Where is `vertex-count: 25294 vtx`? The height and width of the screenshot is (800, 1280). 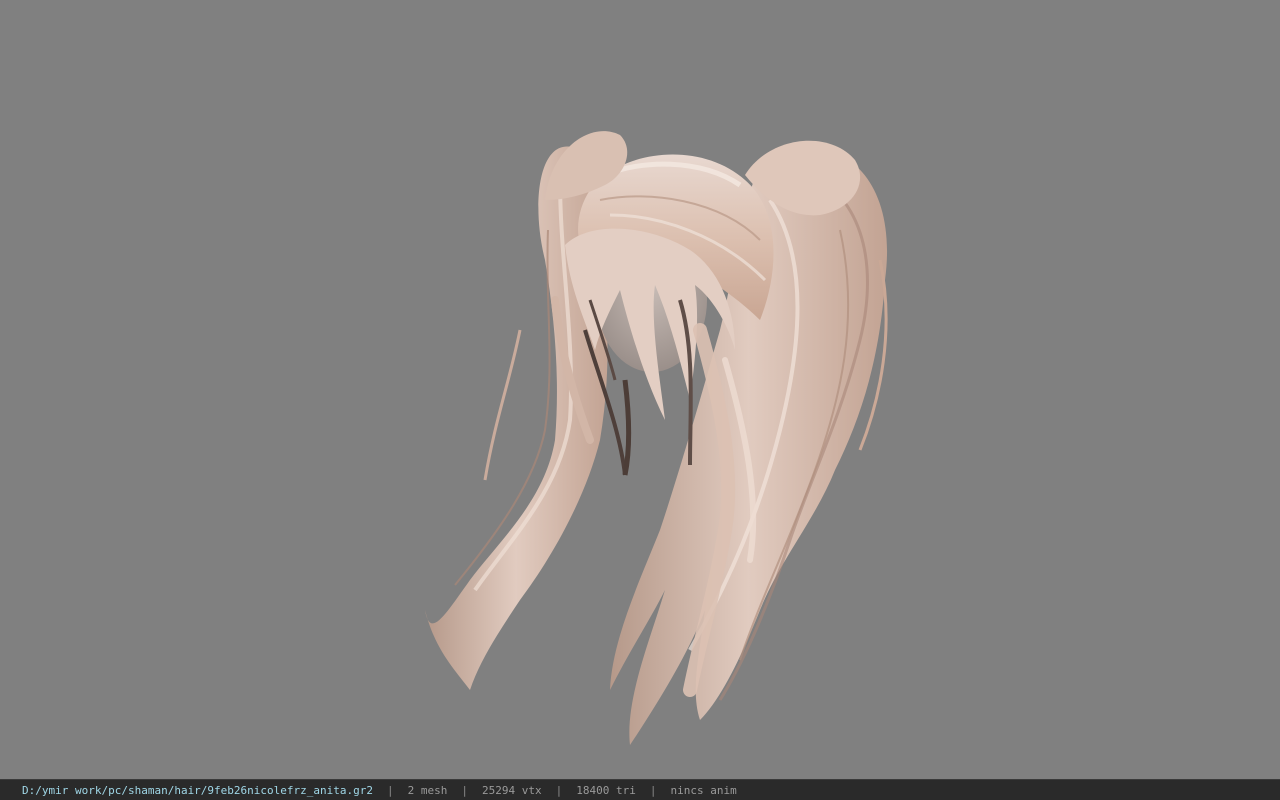 vertex-count: 25294 vtx is located at coordinates (512, 790).